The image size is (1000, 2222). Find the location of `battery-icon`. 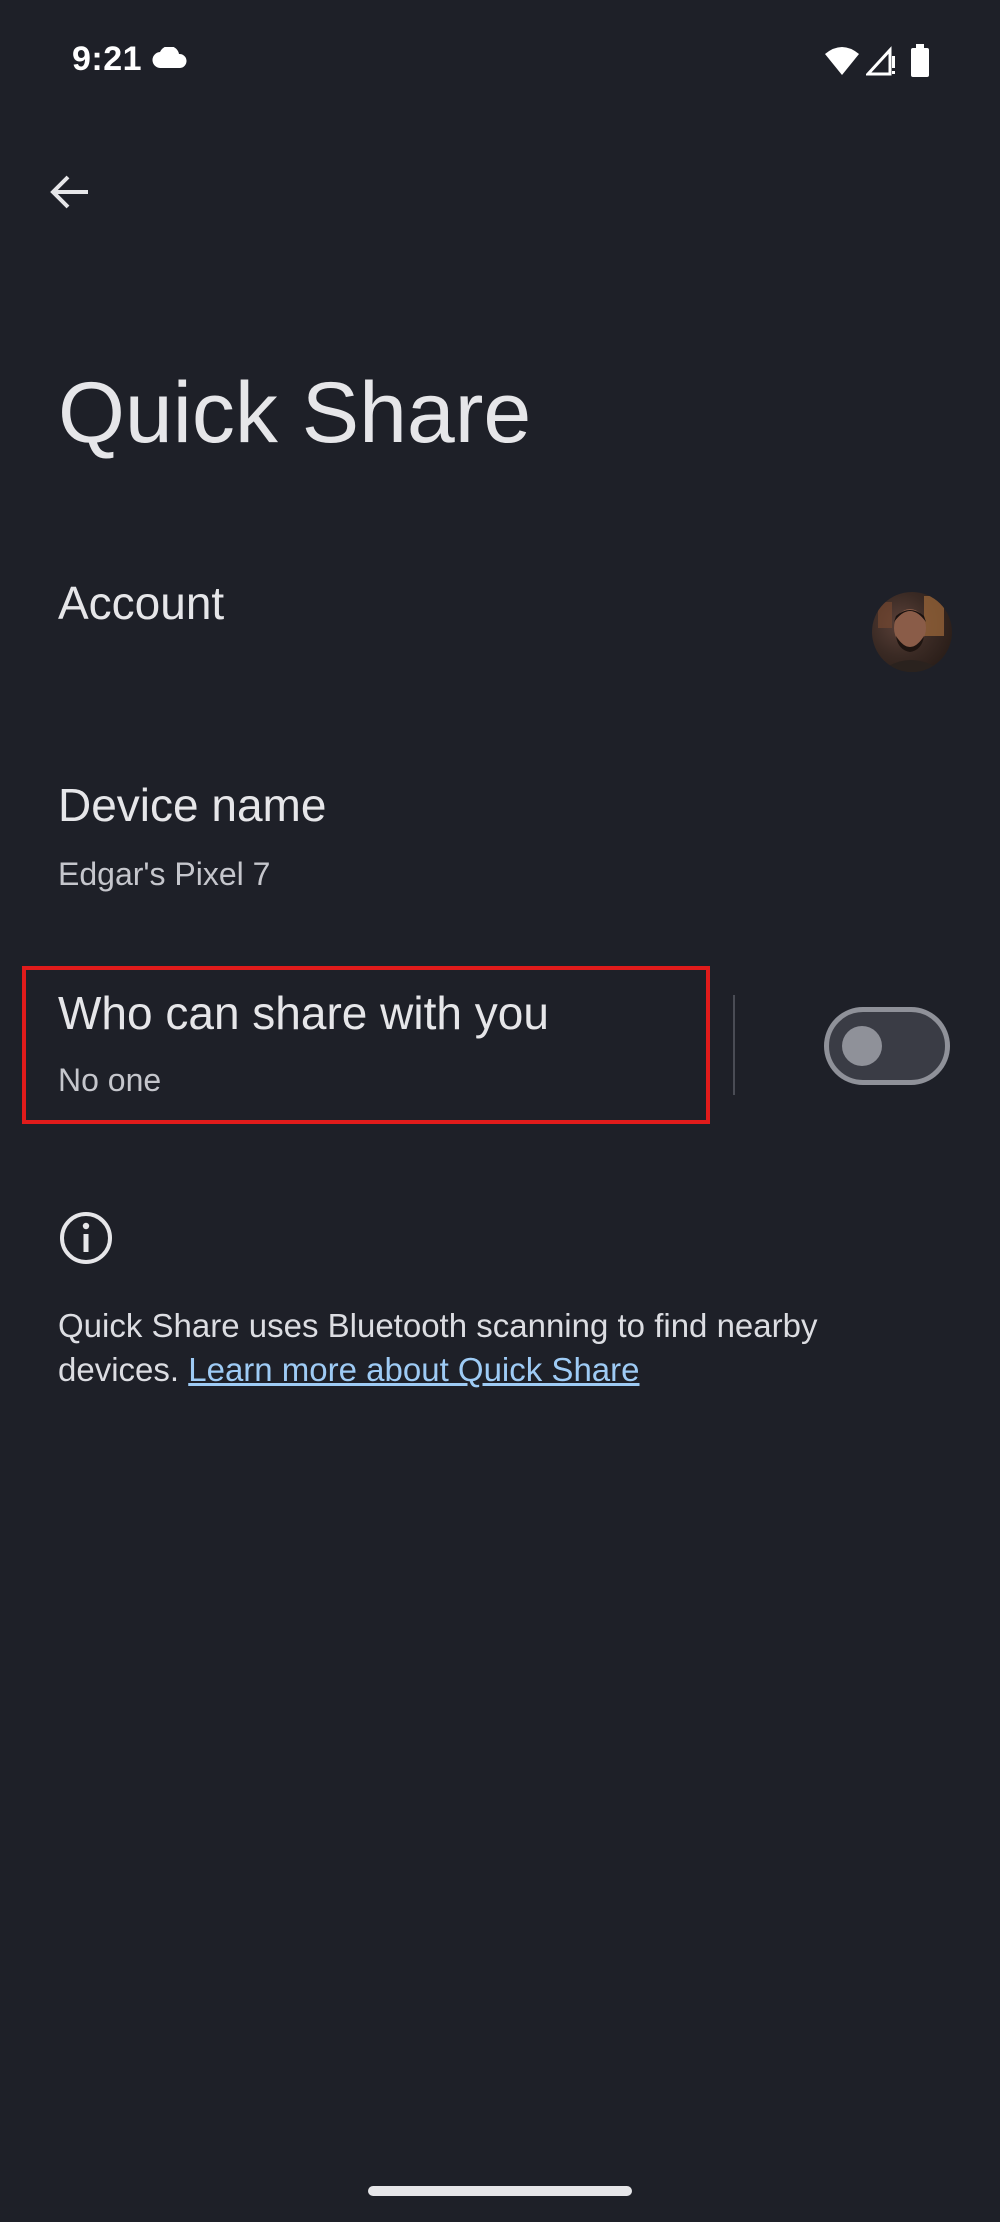

battery-icon is located at coordinates (920, 60).